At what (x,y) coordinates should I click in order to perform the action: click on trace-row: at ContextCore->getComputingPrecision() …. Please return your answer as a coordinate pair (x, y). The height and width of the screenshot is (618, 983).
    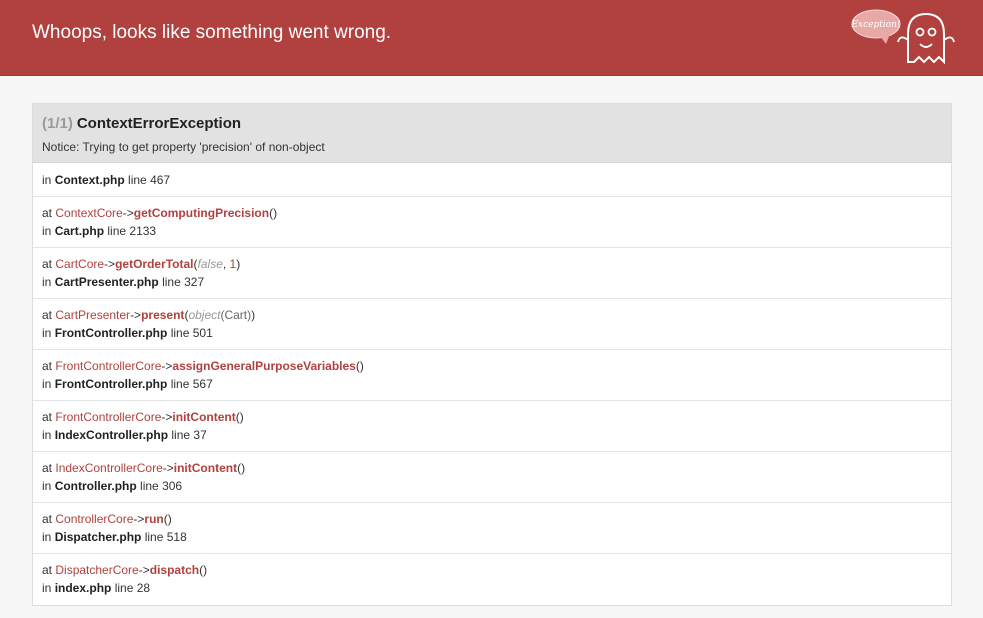
    Looking at the image, I should click on (492, 222).